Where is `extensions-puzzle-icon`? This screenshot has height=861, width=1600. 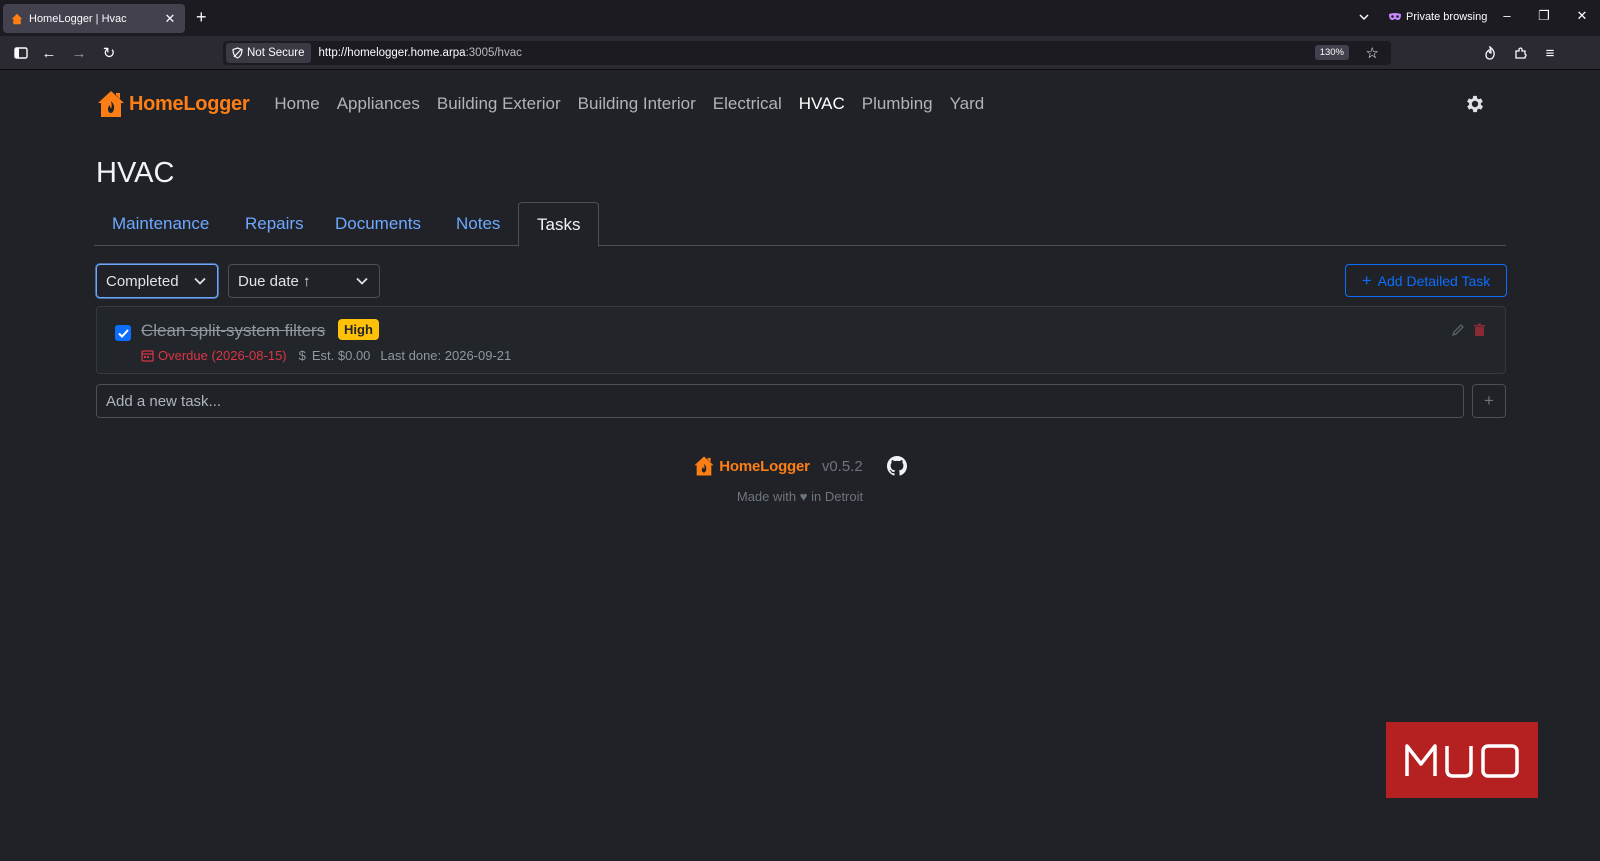 extensions-puzzle-icon is located at coordinates (1521, 53).